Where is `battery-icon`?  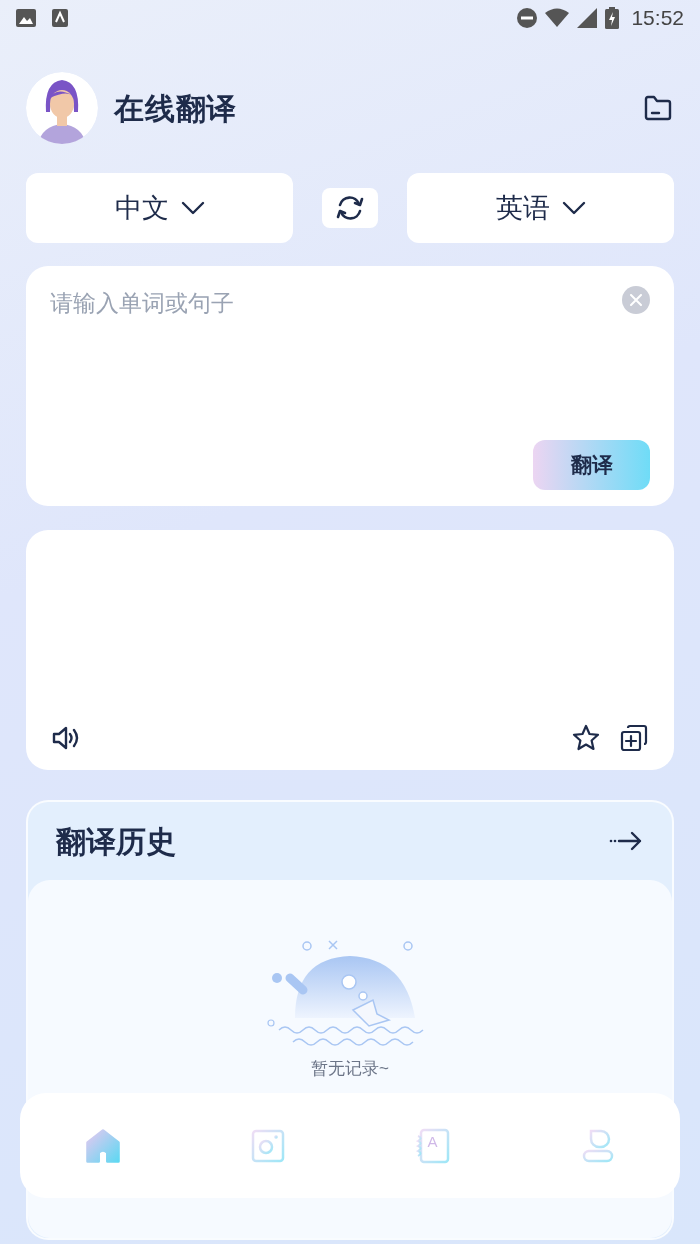 battery-icon is located at coordinates (612, 18).